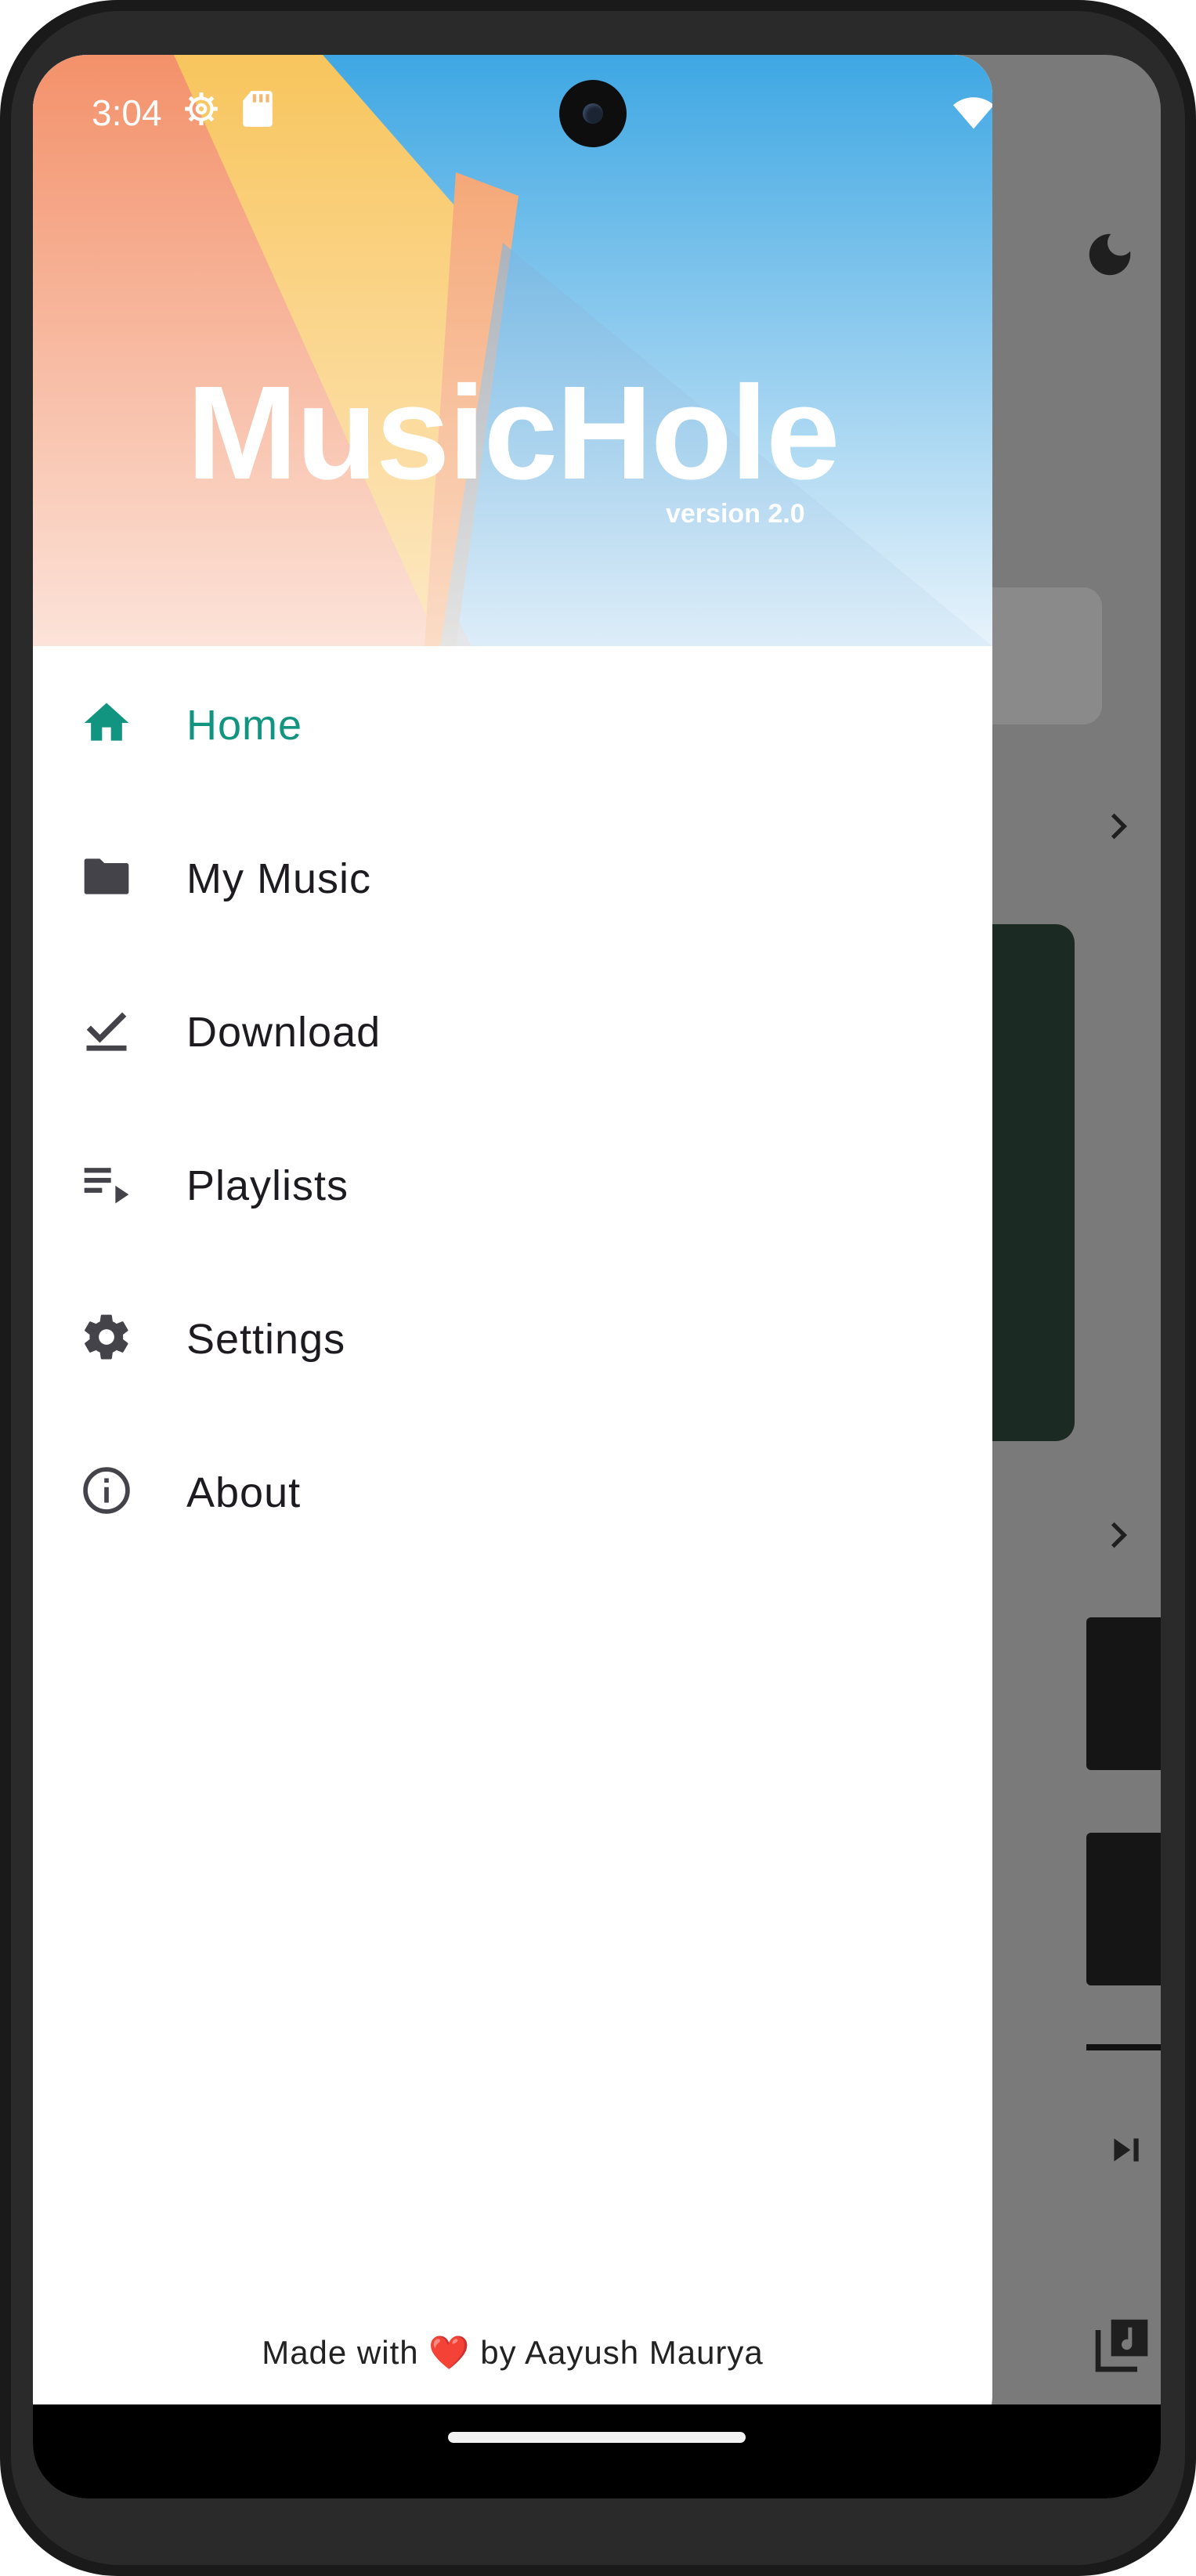  Describe the element at coordinates (1109, 256) in the screenshot. I see `theme-moon-icon` at that location.